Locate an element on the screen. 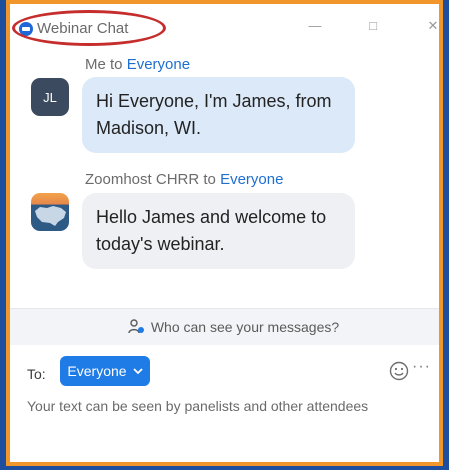 Image resolution: width=449 pixels, height=470 pixels. avatar is located at coordinates (50, 212).